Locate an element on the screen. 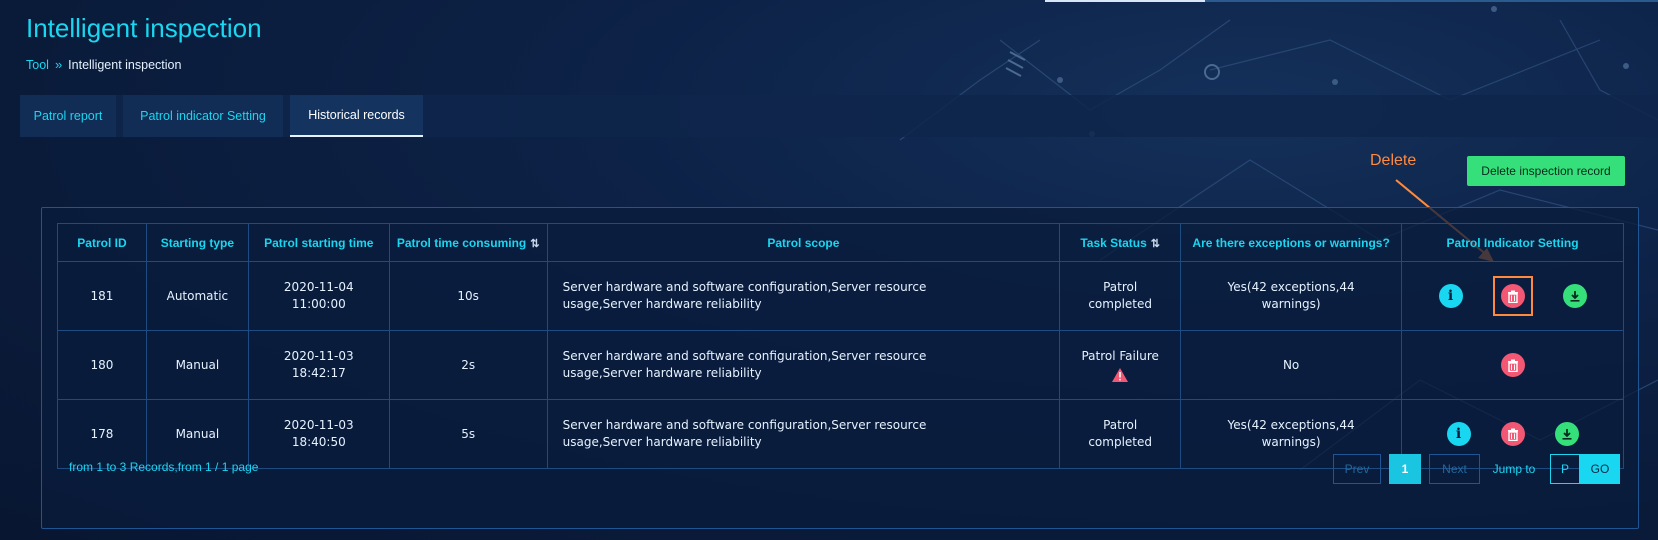 This screenshot has width=1658, height=540. cell-date: 2020-11-04 is located at coordinates (318, 287).